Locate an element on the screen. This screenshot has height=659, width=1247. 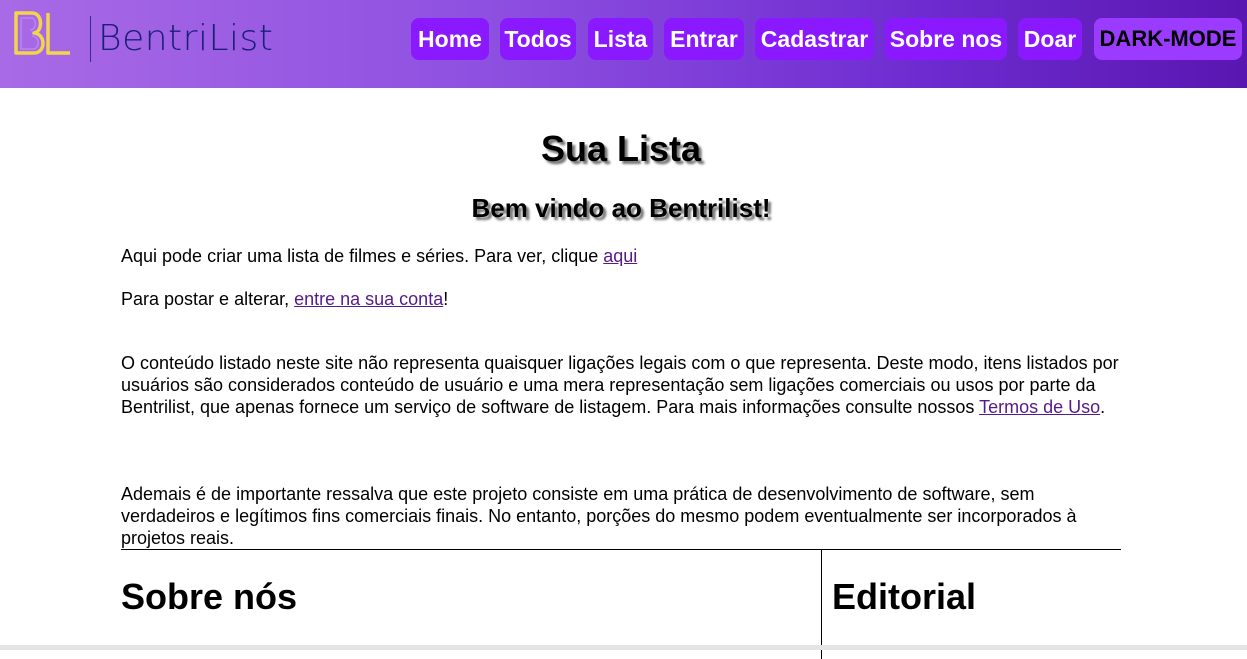
nav-cadastrar-button: Cadastrar is located at coordinates (814, 39).